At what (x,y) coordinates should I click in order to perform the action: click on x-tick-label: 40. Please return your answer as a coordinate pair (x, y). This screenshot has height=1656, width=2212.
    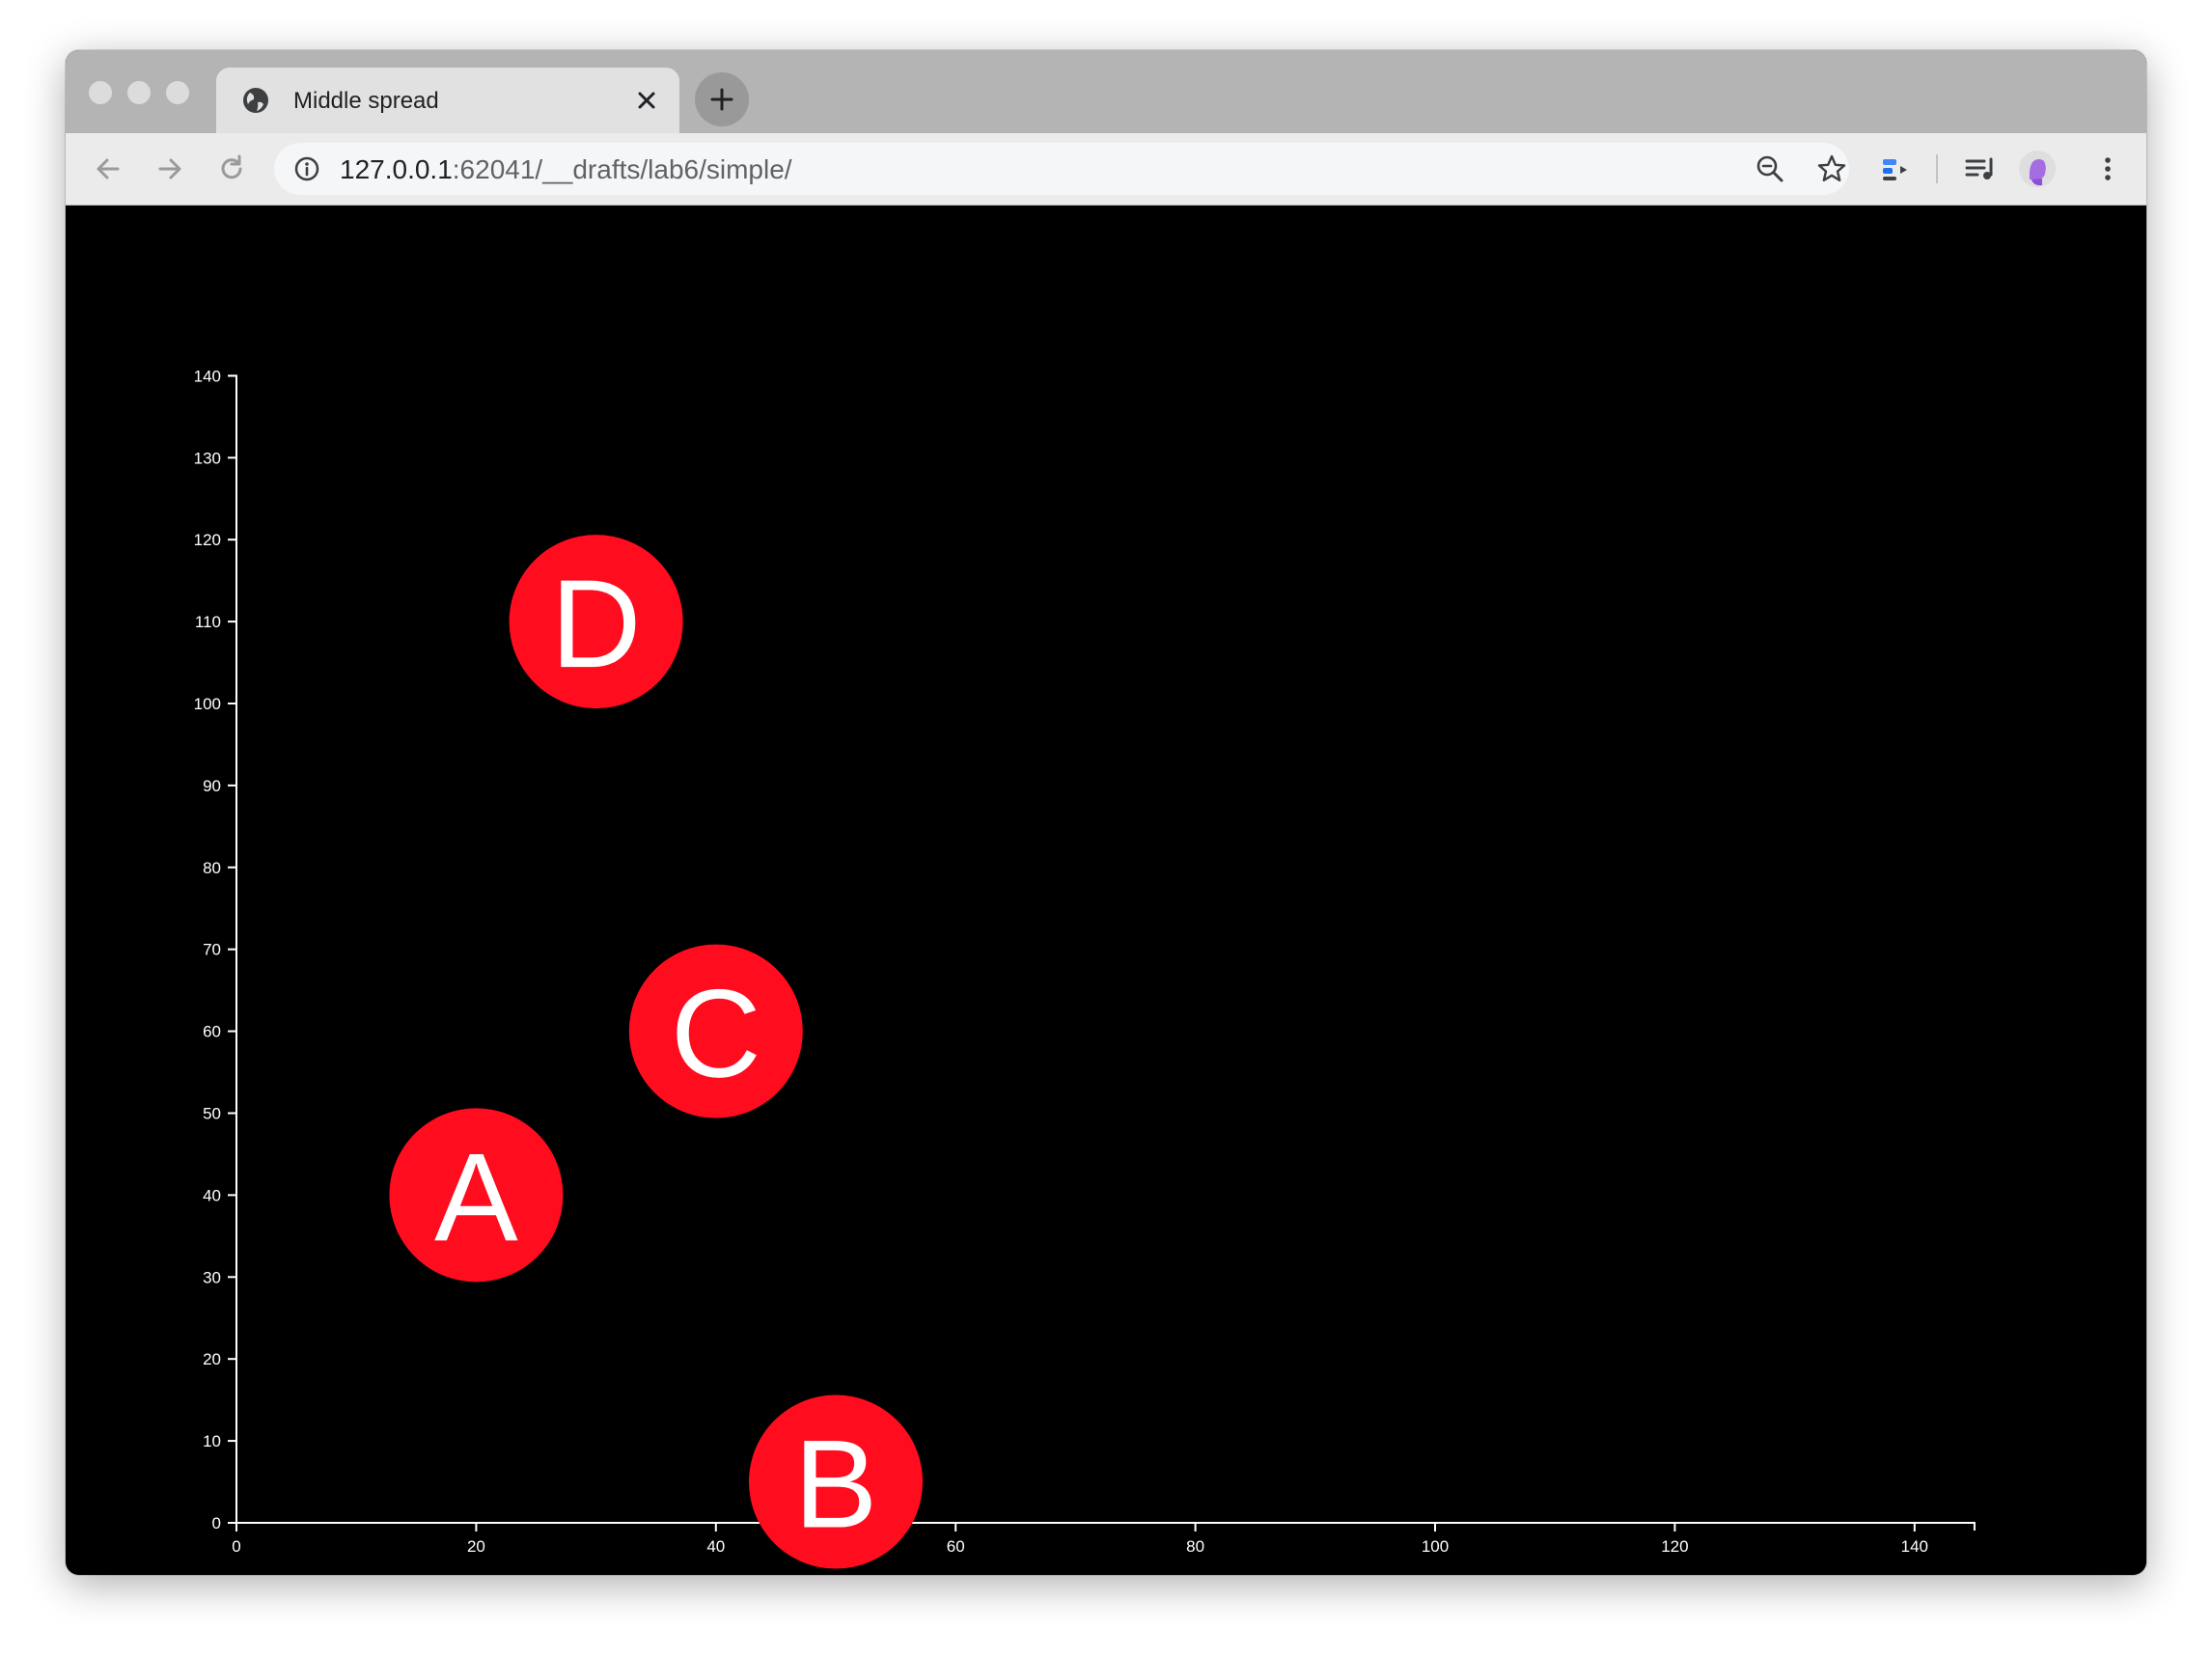
    Looking at the image, I should click on (715, 1546).